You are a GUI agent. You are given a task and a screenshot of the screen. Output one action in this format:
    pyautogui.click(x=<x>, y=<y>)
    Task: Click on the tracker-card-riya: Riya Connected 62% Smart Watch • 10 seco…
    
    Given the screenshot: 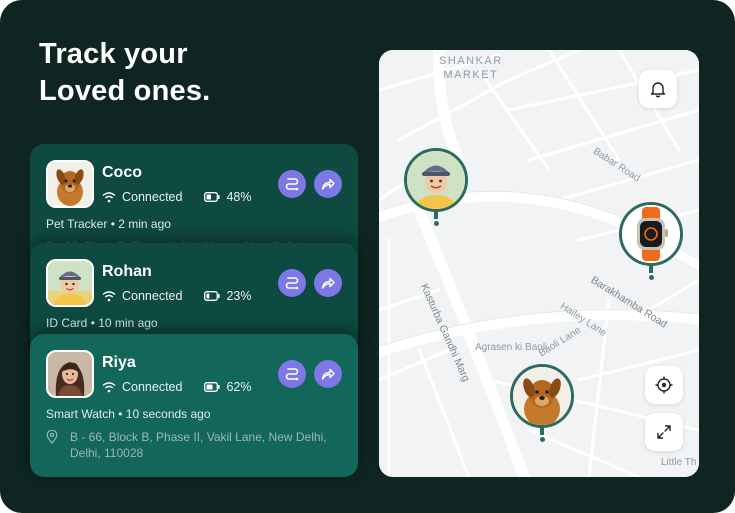 What is the action you would take?
    pyautogui.click(x=194, y=405)
    